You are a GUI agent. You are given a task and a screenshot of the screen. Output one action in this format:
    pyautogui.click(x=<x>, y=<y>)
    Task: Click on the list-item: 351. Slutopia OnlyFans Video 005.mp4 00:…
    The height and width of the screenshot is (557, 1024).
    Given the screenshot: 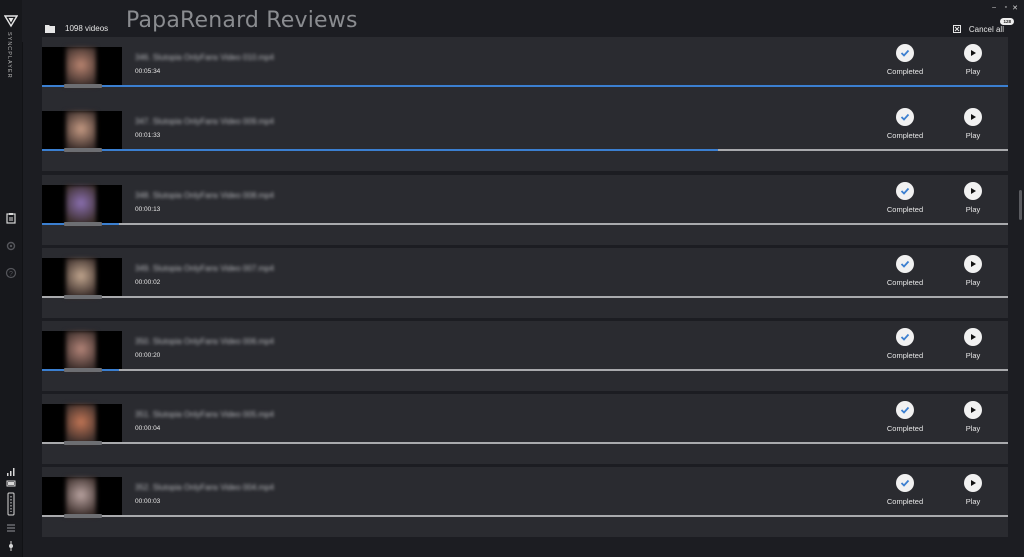 What is the action you would take?
    pyautogui.click(x=525, y=429)
    